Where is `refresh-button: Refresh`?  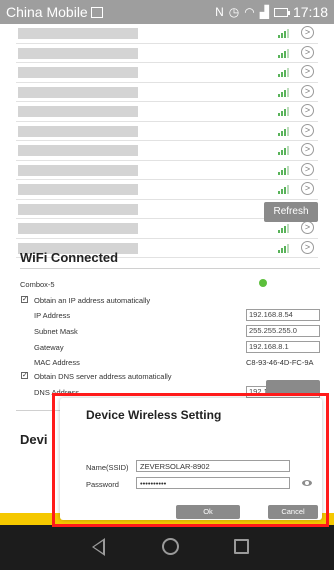
refresh-button: Refresh is located at coordinates (291, 212).